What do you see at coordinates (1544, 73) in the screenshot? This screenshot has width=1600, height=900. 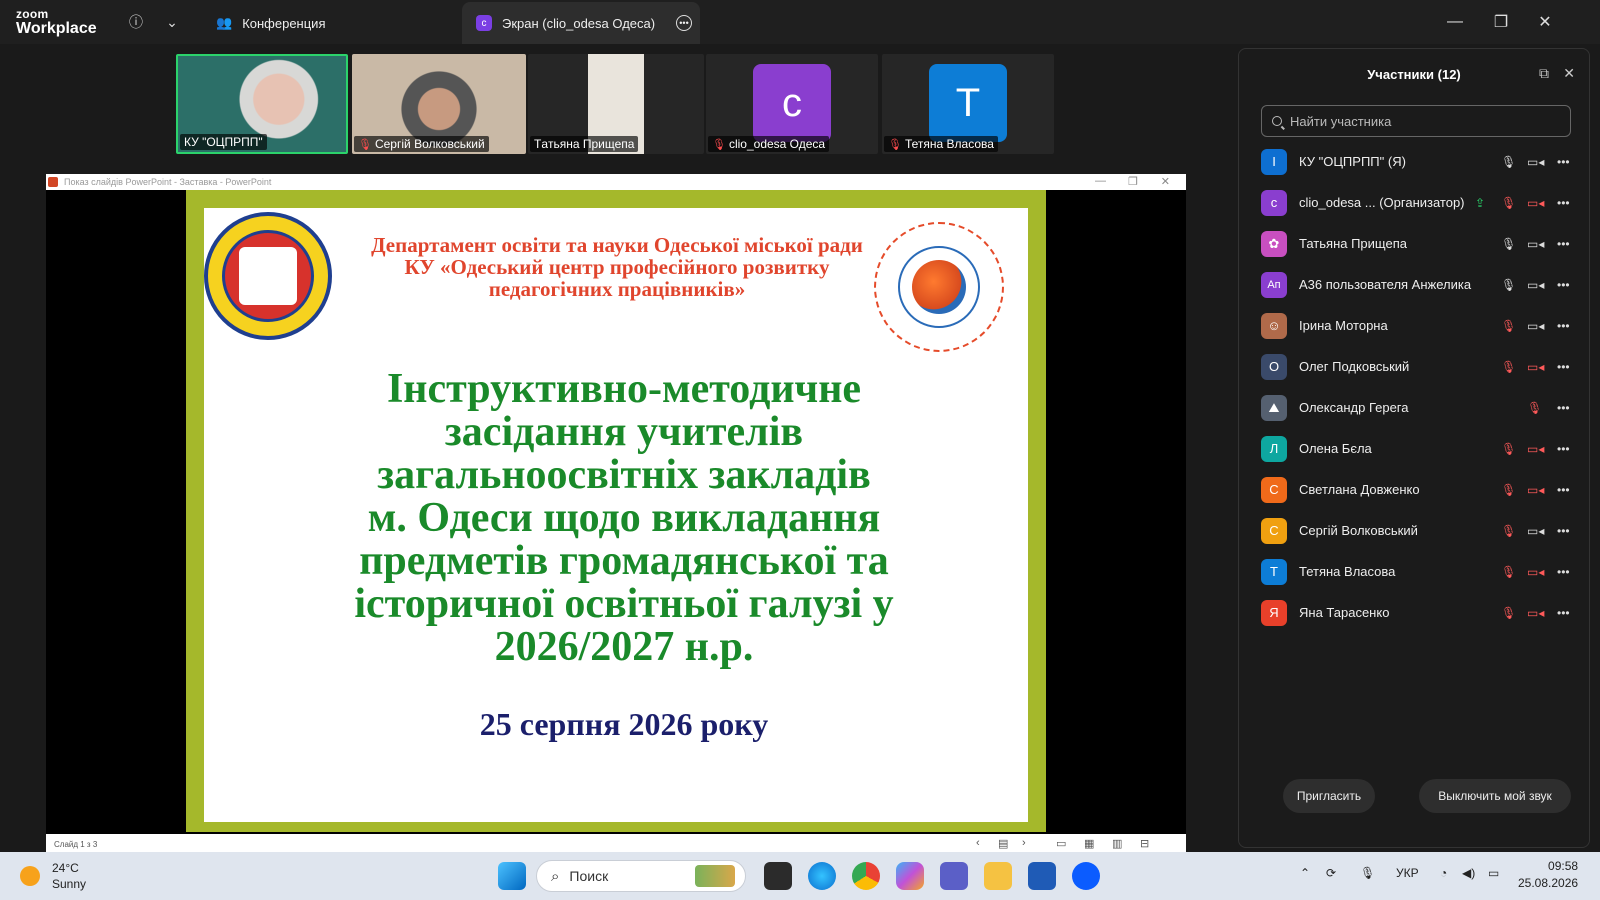 I see `popout-icon: ⧉` at bounding box center [1544, 73].